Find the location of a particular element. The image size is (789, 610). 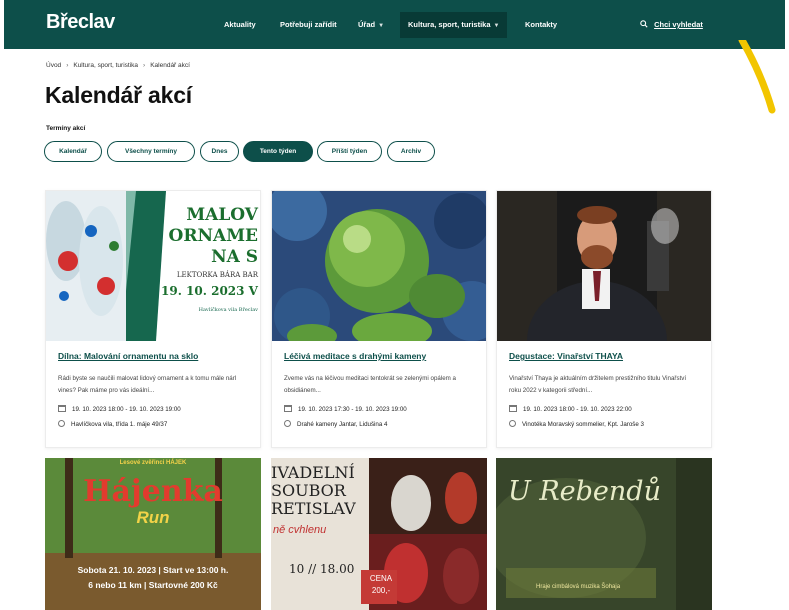

nav-label: Potřebuji zařídit is located at coordinates (308, 24).